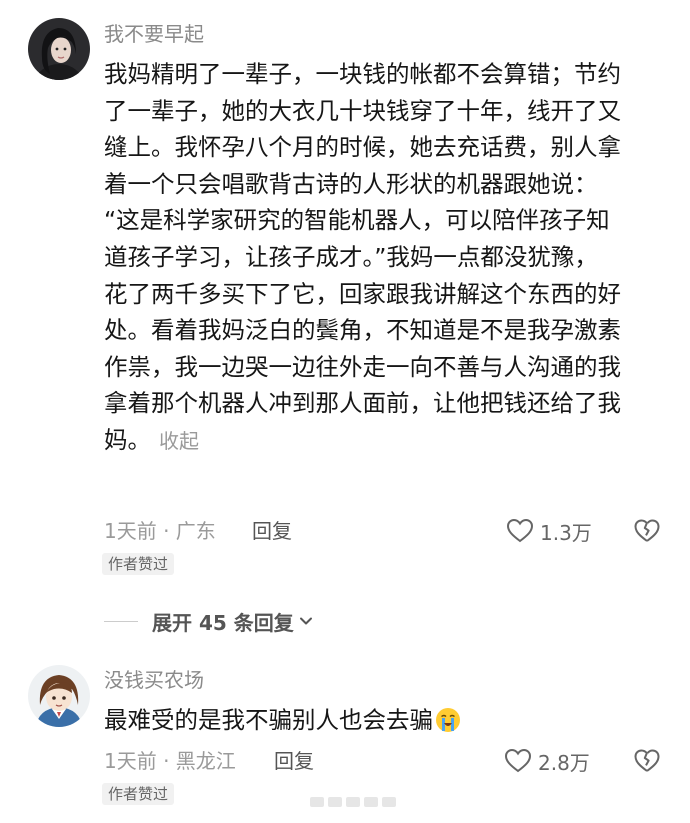  What do you see at coordinates (121, 621) in the screenshot?
I see `divider` at bounding box center [121, 621].